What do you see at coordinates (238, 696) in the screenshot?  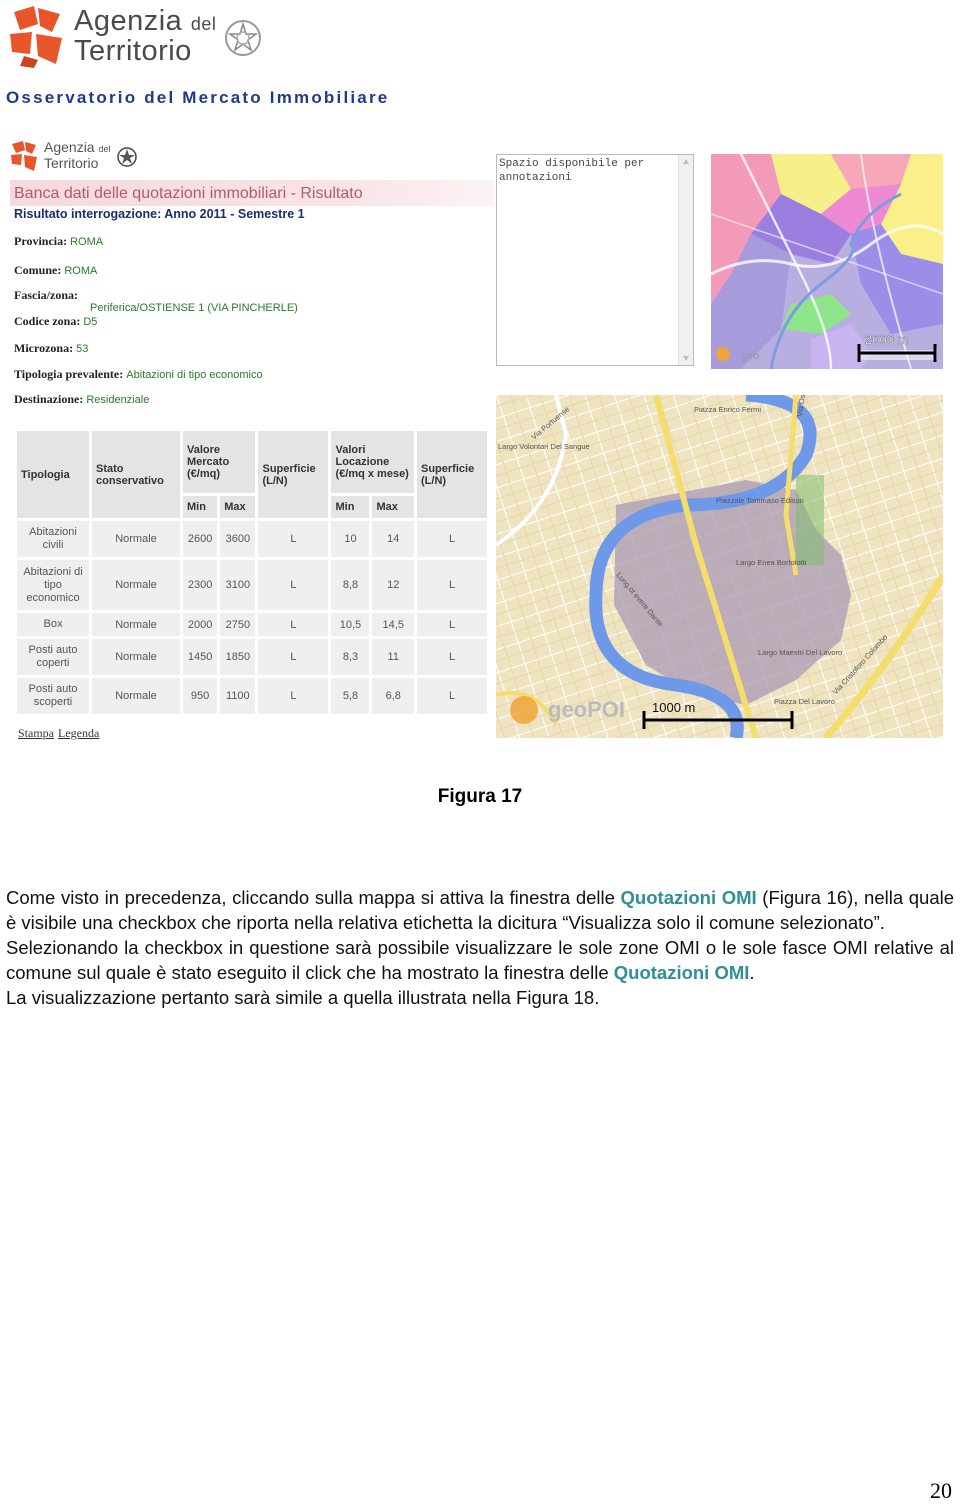 I see `cell-mercato-max: 1100` at bounding box center [238, 696].